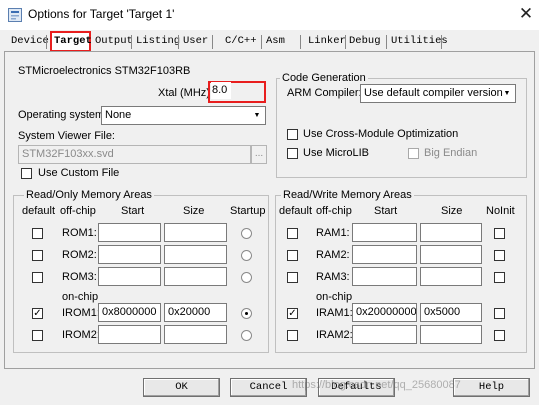  I want to click on rom2-start-input, so click(129, 254).